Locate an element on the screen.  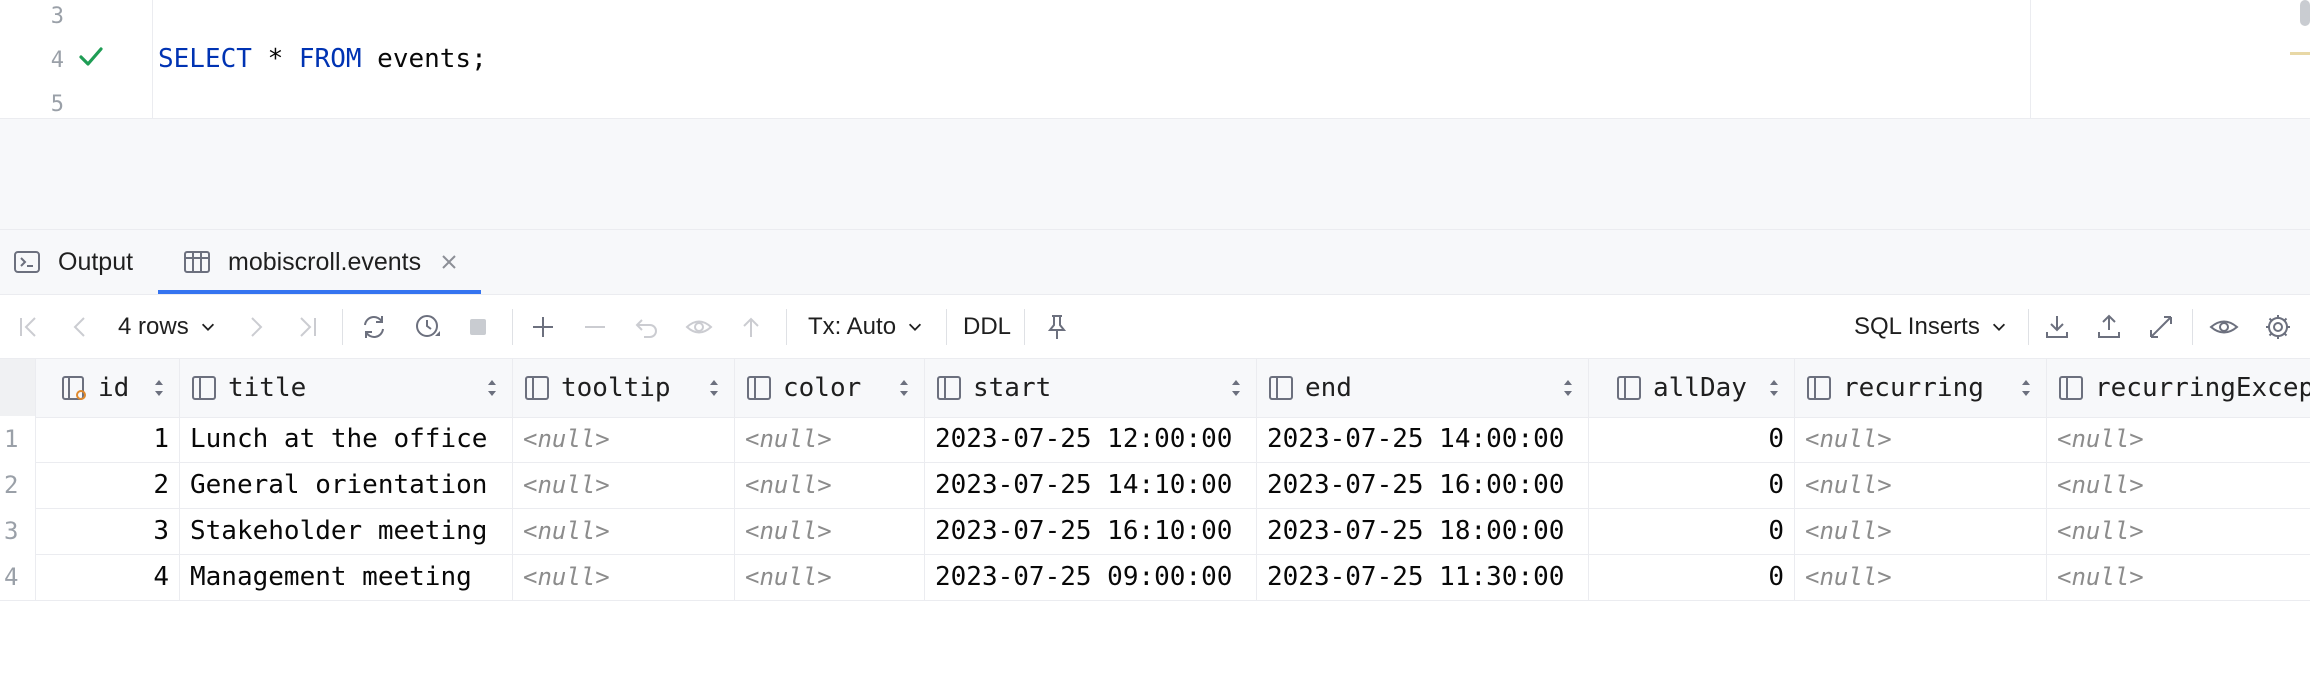
column-header-recurring-exception: recurringExcep is located at coordinates (2178, 388).